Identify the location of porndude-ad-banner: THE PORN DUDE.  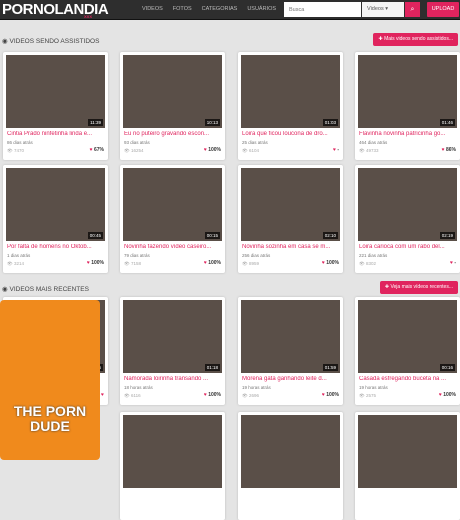
(50, 380).